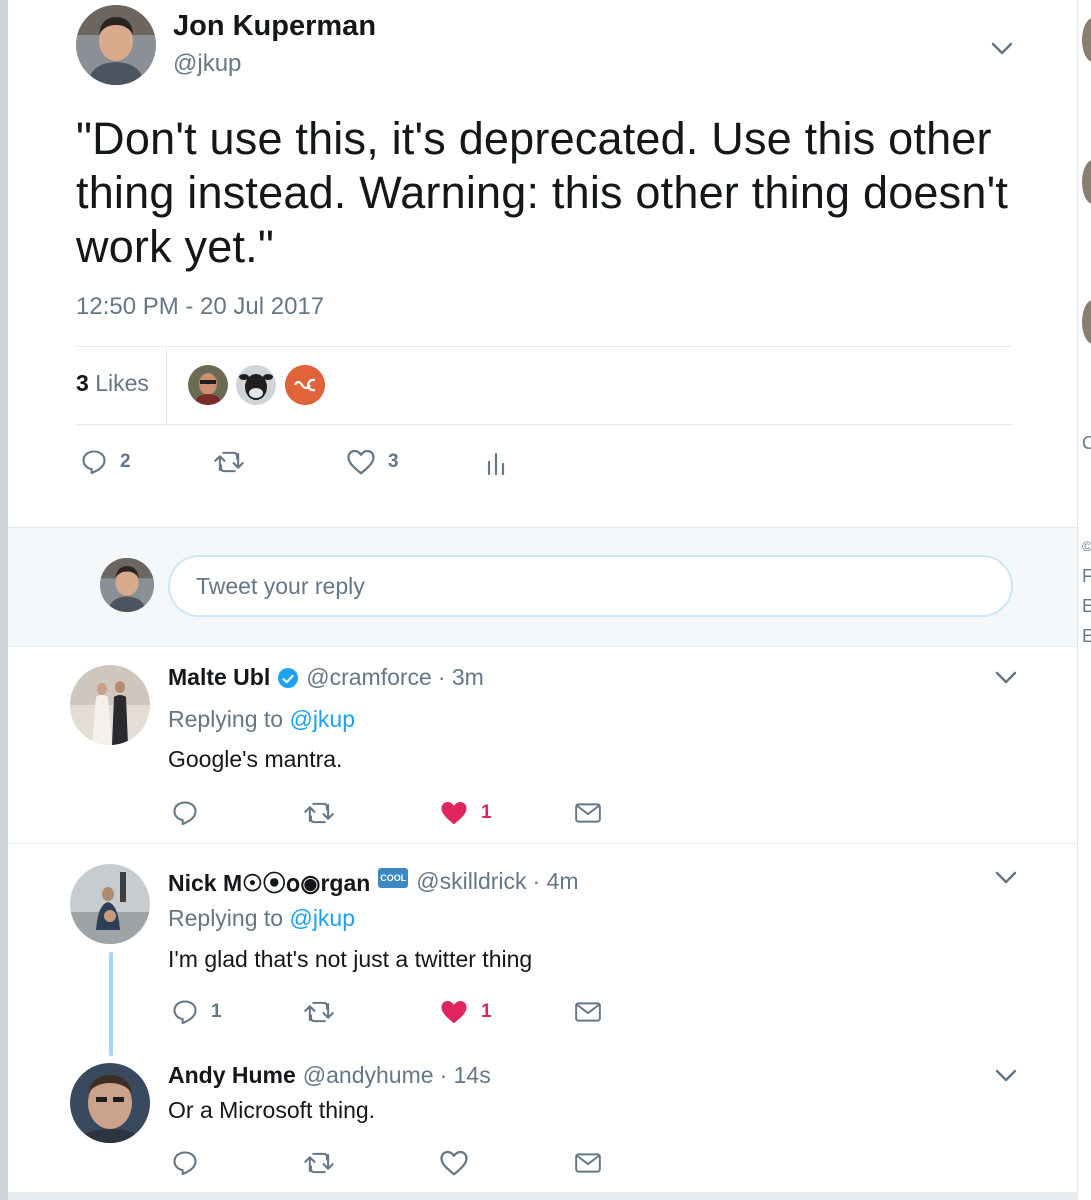 Image resolution: width=1091 pixels, height=1200 pixels. I want to click on analytics-icon, so click(496, 464).